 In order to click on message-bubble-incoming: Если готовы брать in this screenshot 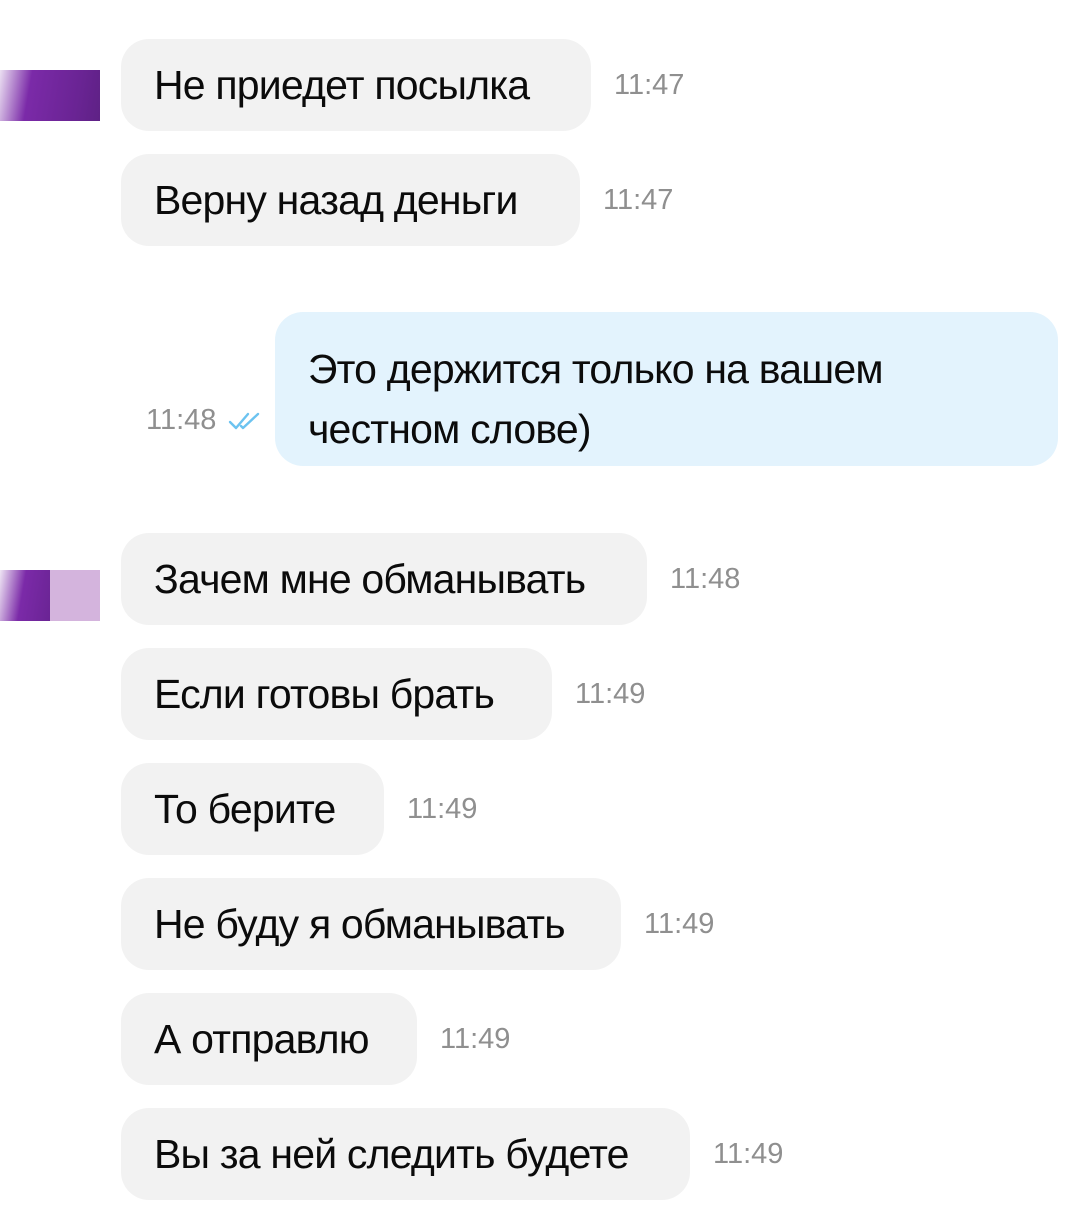, I will do `click(336, 694)`.